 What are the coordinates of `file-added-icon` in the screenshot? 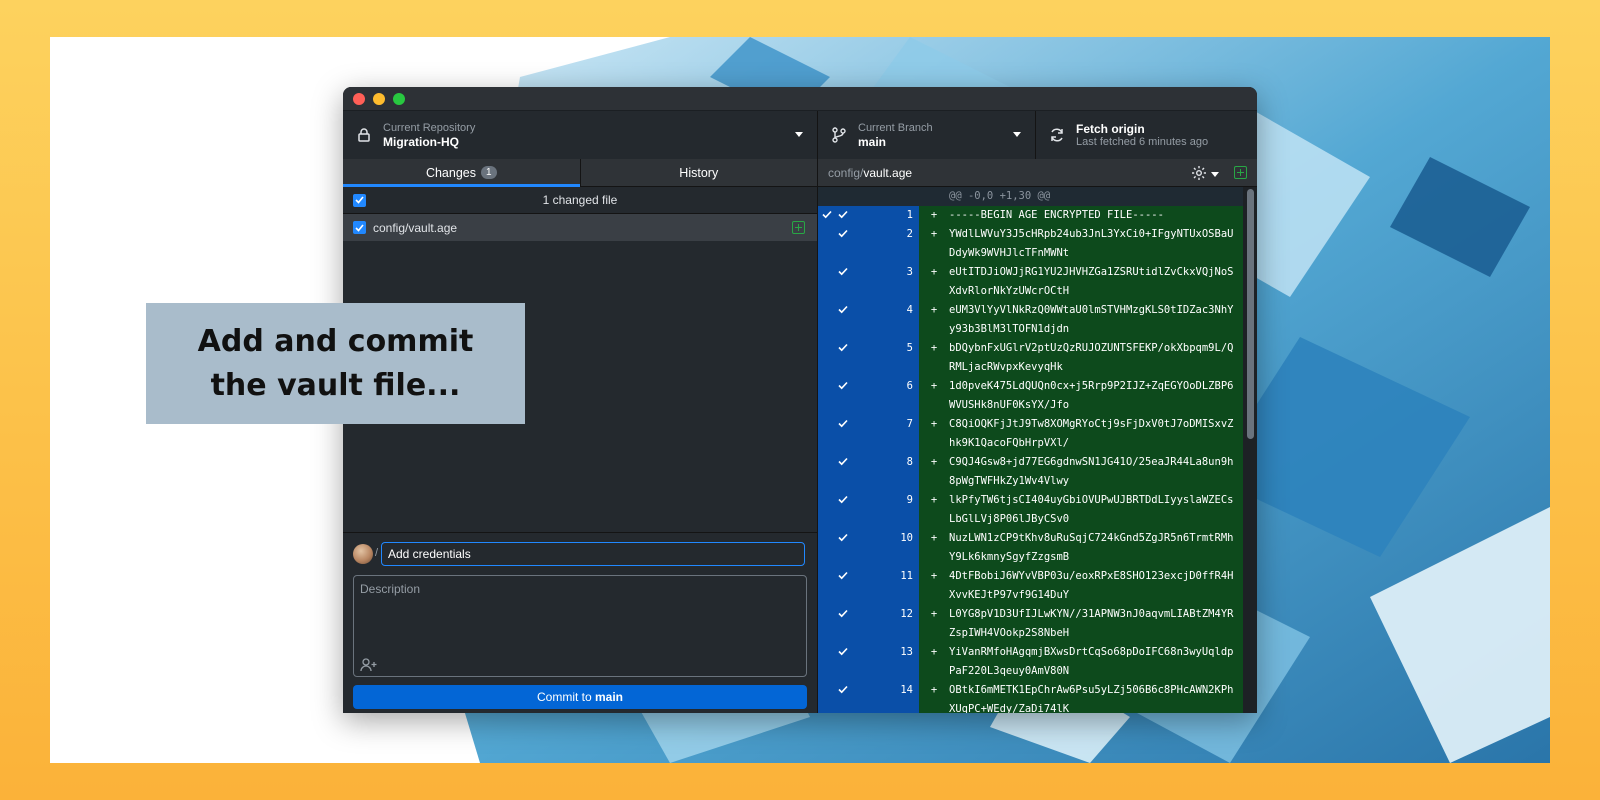 It's located at (1240, 172).